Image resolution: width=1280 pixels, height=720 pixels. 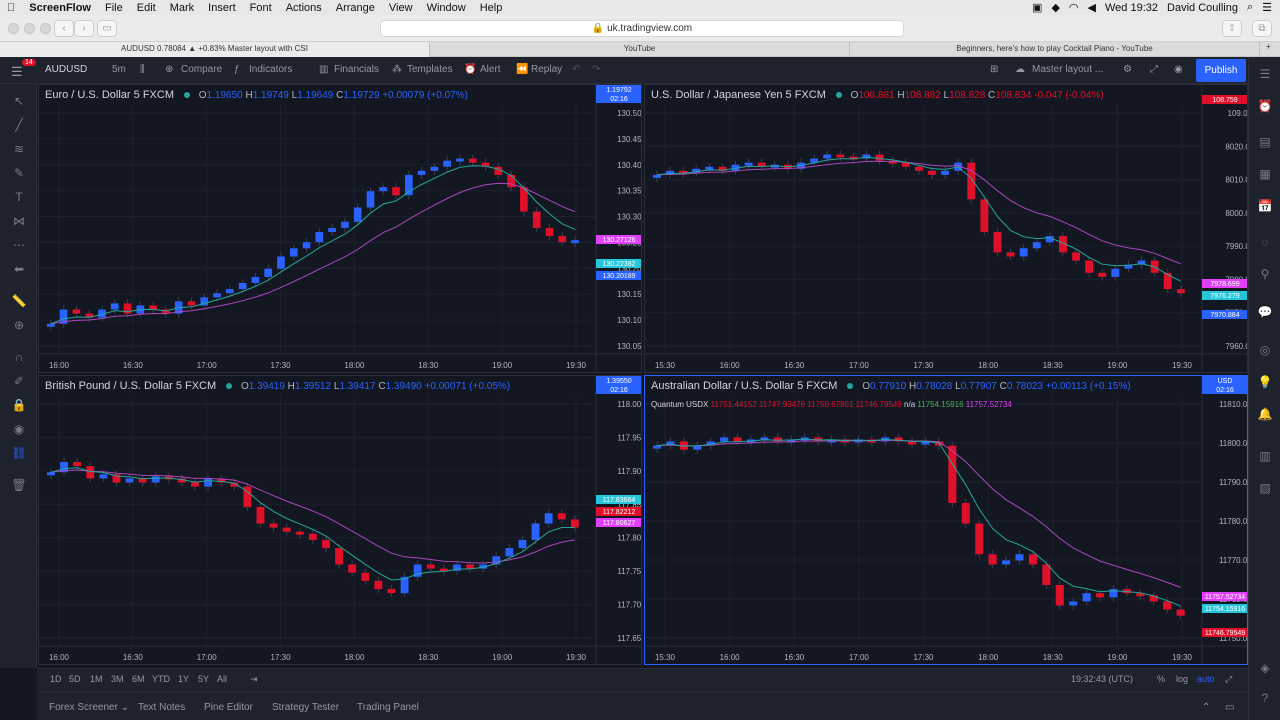 I want to click on hotlist-icon: ▦, so click(x=1265, y=174).